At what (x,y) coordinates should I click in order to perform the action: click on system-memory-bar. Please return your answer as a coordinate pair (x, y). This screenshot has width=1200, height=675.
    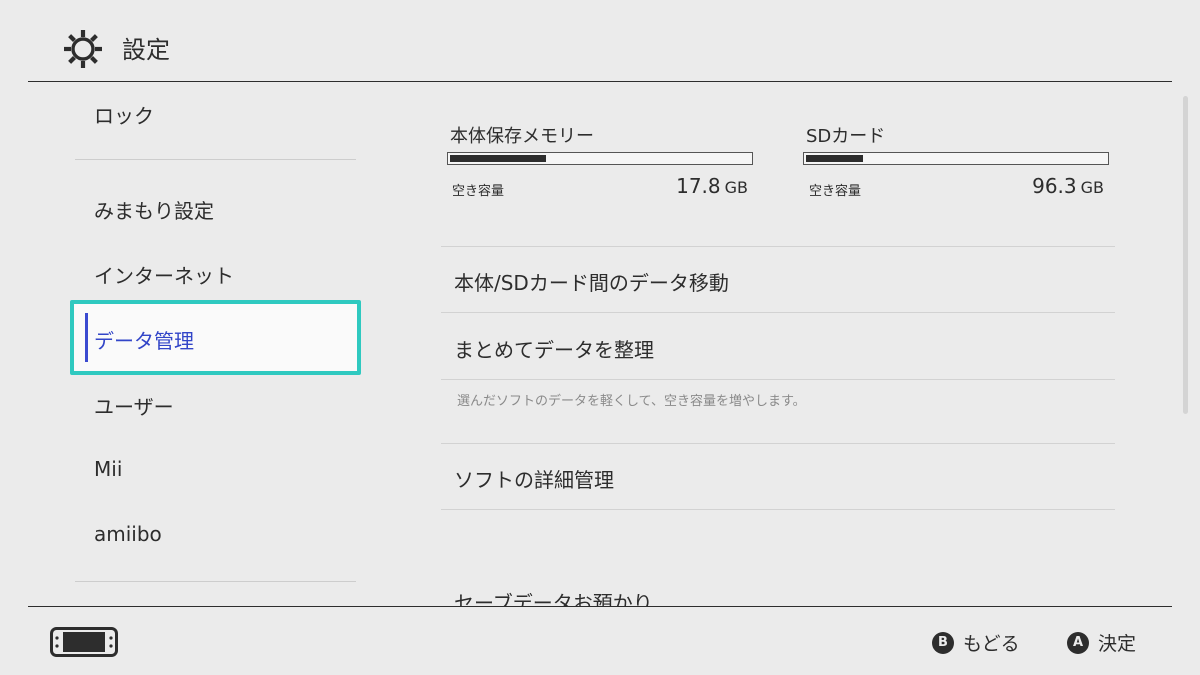
    Looking at the image, I should click on (600, 158).